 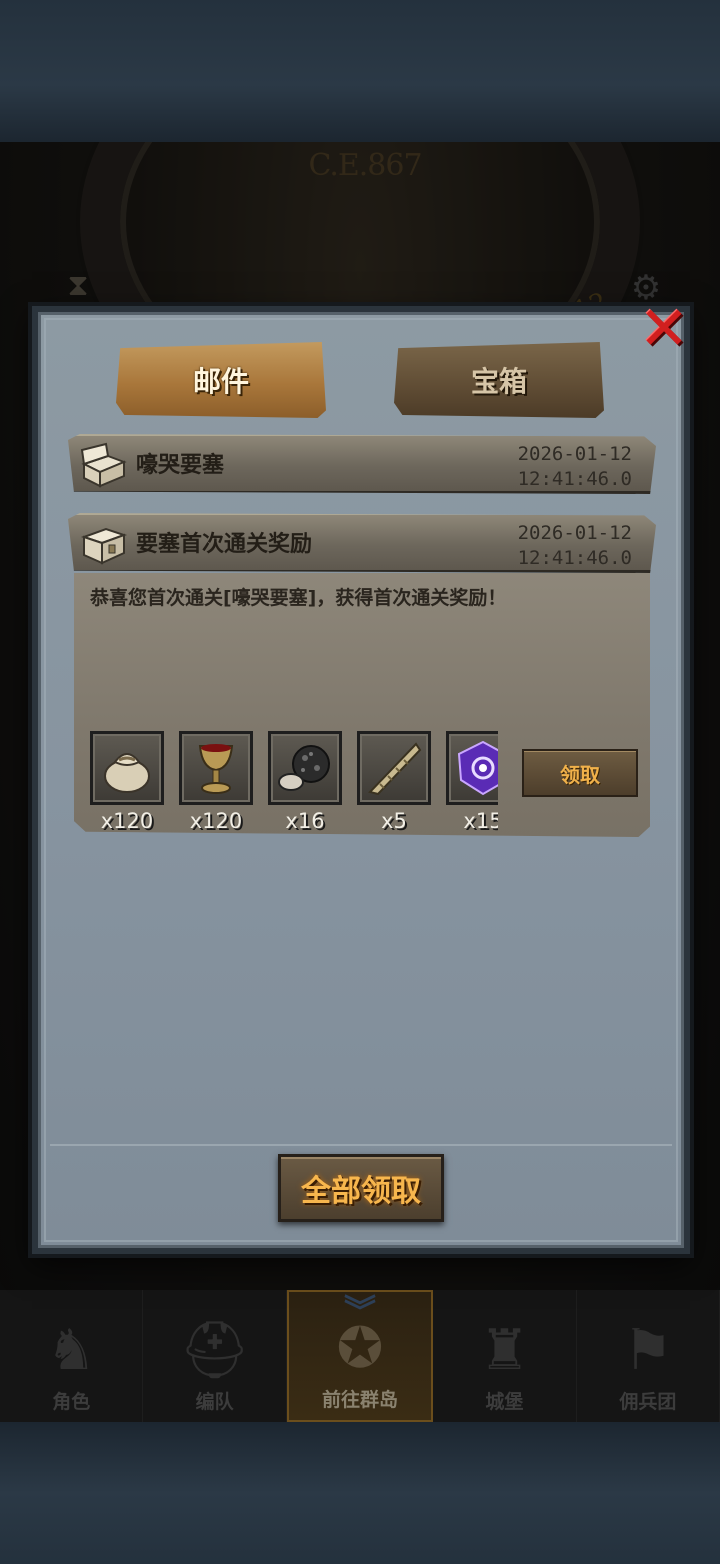 I want to click on flag-icon: ⚑, so click(x=647, y=1350).